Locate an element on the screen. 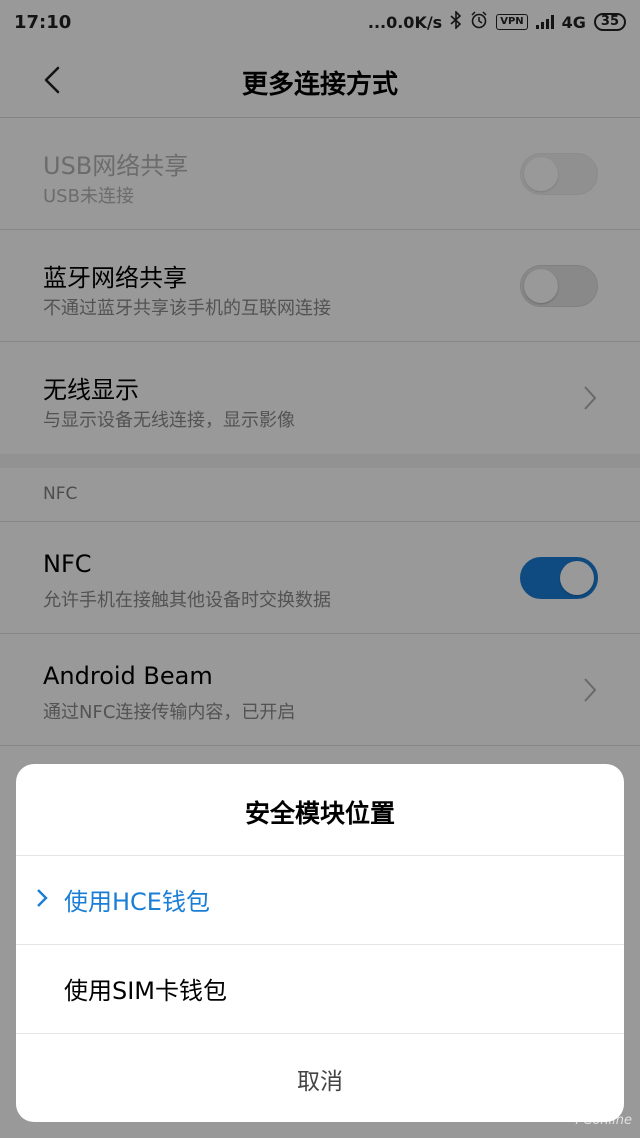 This screenshot has height=1138, width=640. option-hce-wallet-label: 使用HCE钱包 is located at coordinates (137, 902).